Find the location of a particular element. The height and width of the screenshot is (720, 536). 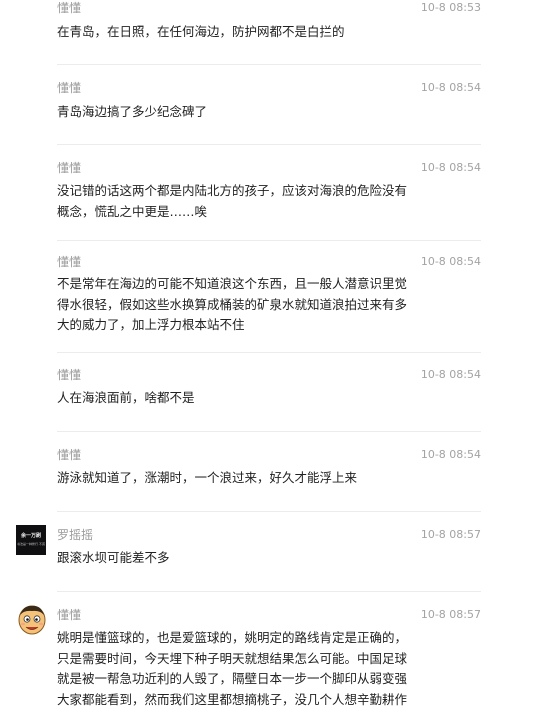

comment-author: 罗摇摇 is located at coordinates (75, 535).